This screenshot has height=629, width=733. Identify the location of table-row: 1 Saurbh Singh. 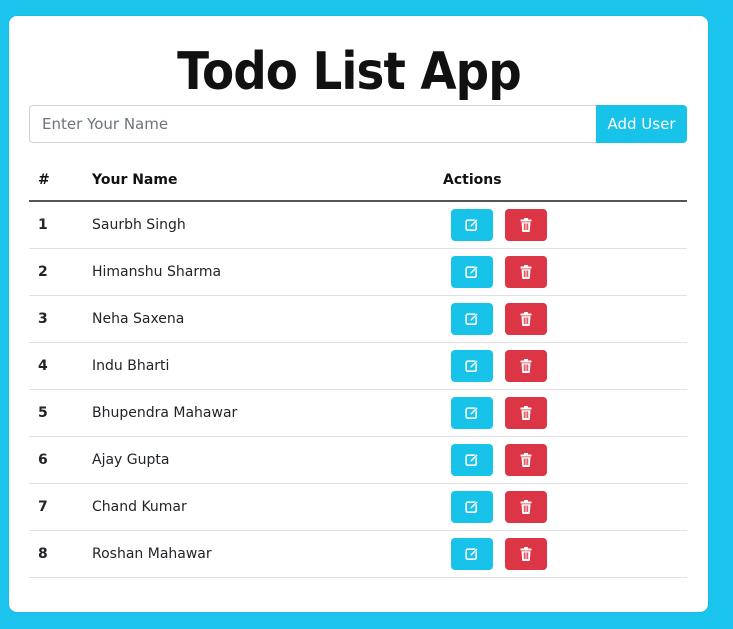
(358, 225).